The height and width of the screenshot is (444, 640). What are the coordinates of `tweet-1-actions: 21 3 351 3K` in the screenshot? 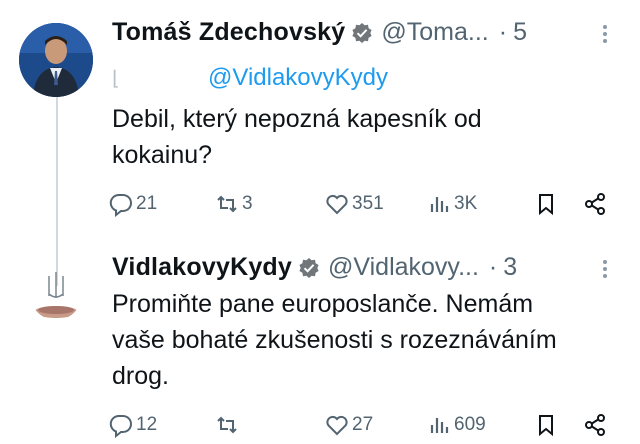 It's located at (363, 206).